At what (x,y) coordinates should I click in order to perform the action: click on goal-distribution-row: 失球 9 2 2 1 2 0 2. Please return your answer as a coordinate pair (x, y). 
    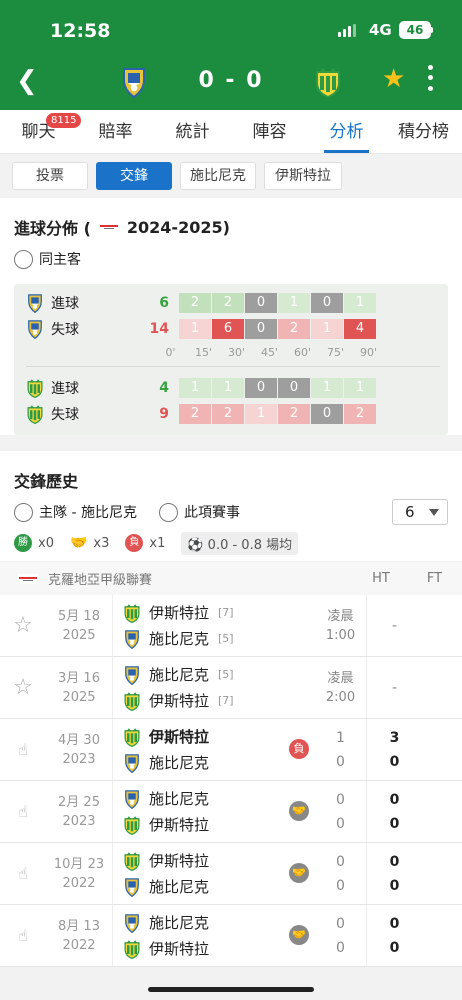
    Looking at the image, I should click on (233, 414).